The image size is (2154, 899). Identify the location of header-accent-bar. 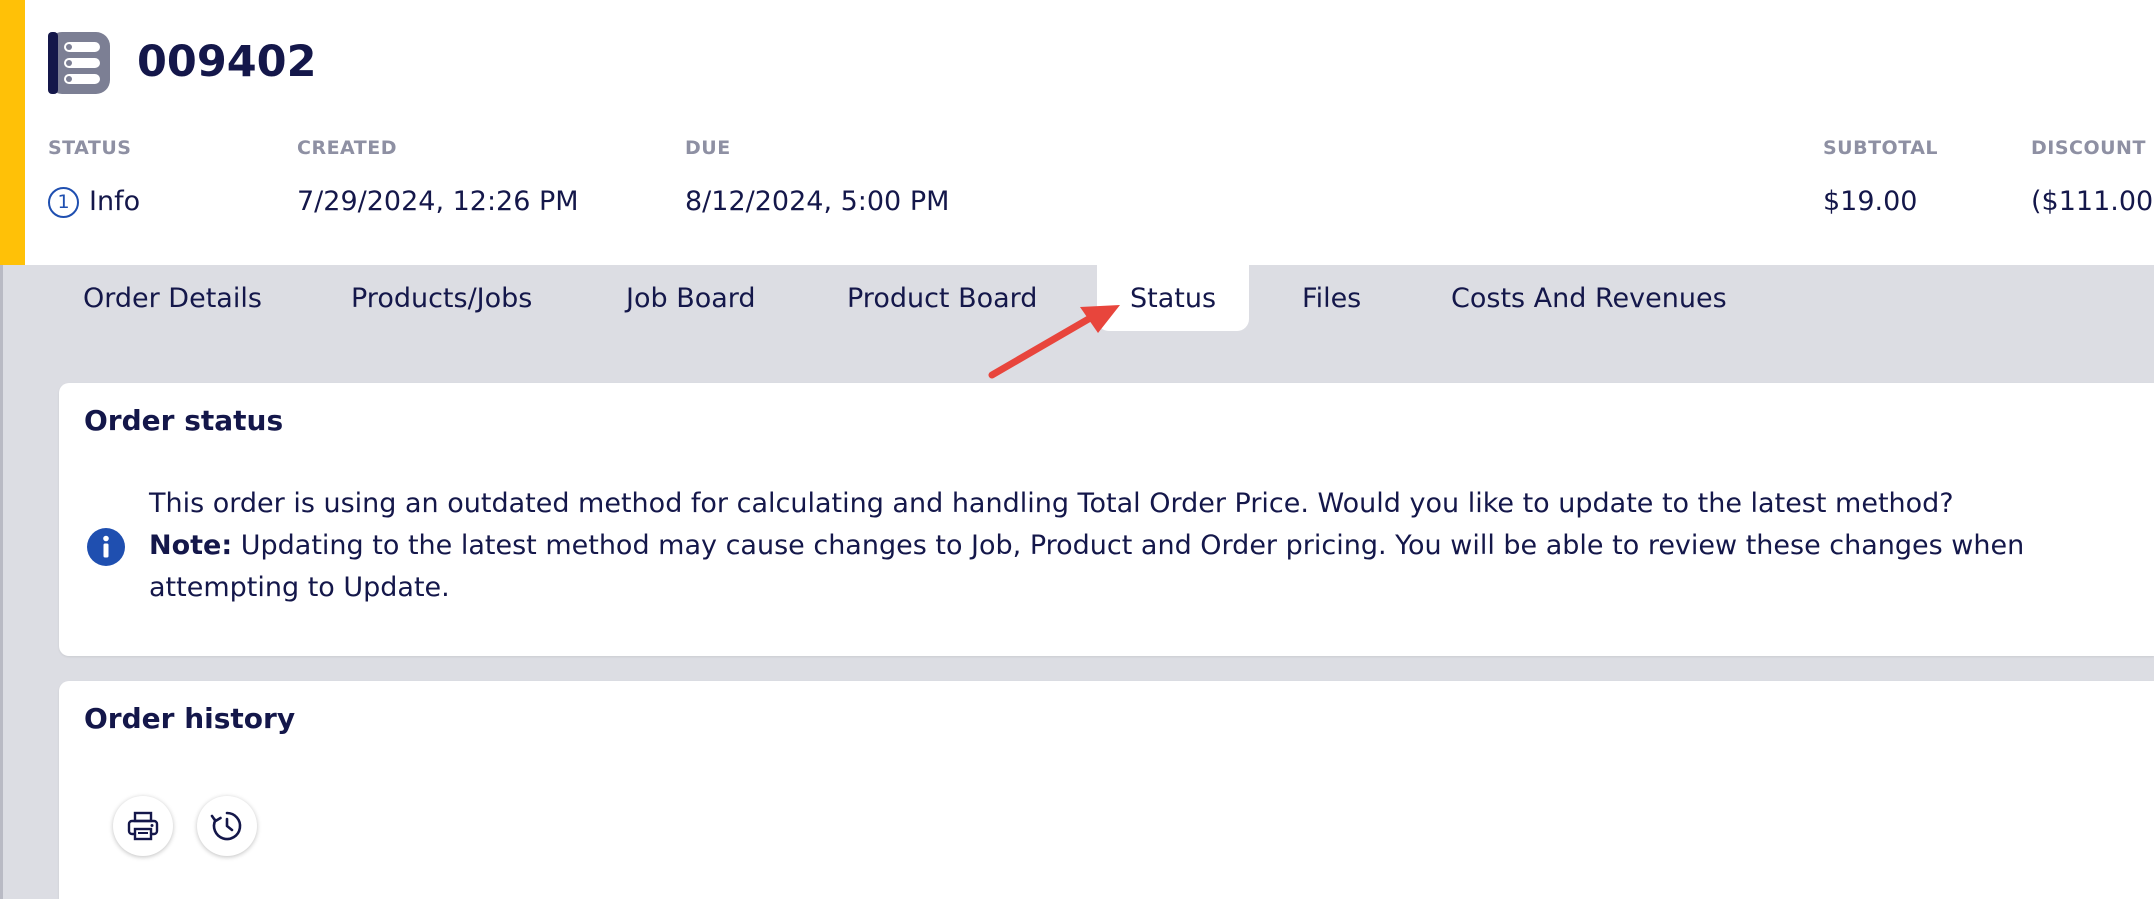
(12, 132).